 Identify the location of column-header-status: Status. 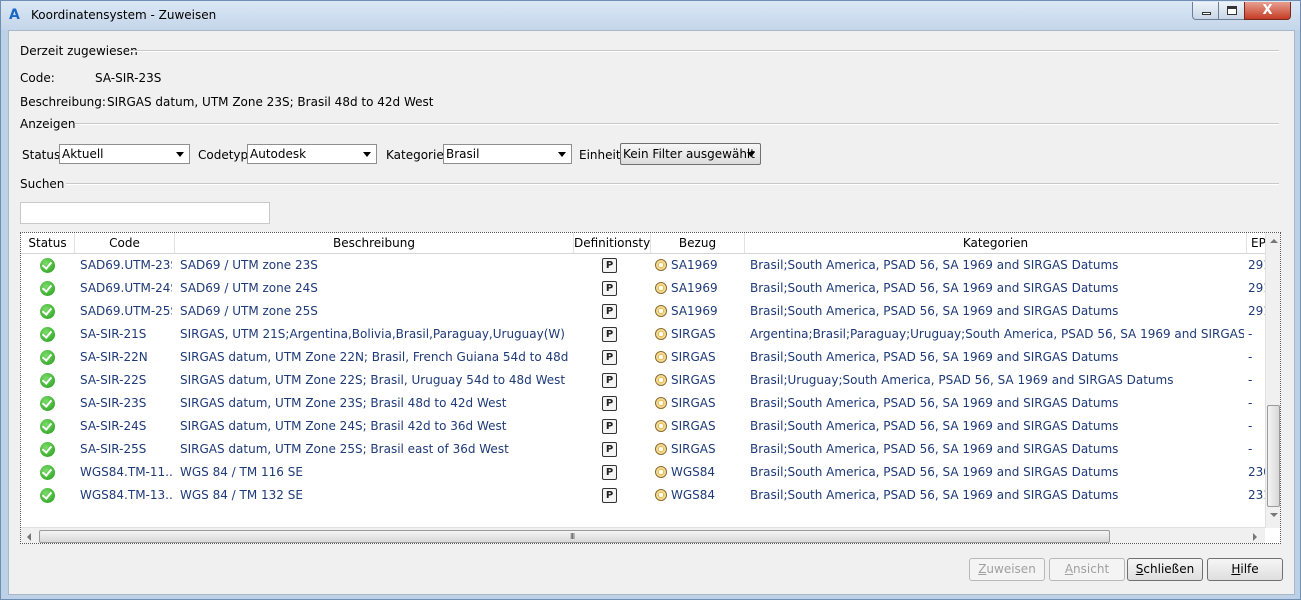
(48, 243).